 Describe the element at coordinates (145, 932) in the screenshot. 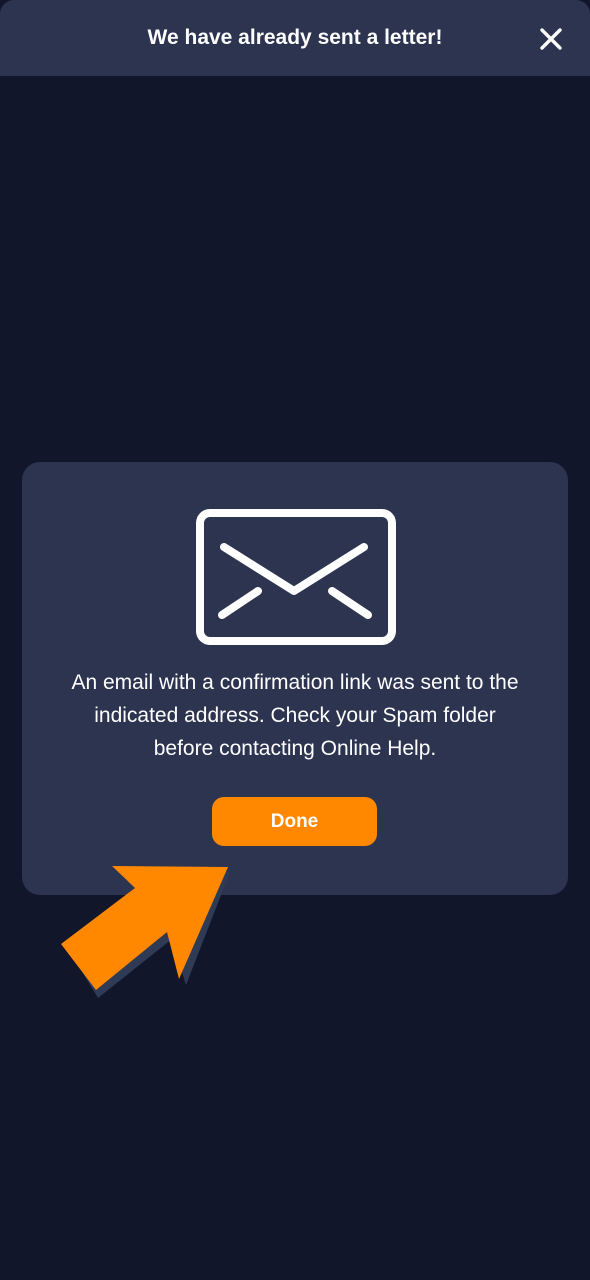

I see `pointer-arrow-icon` at that location.